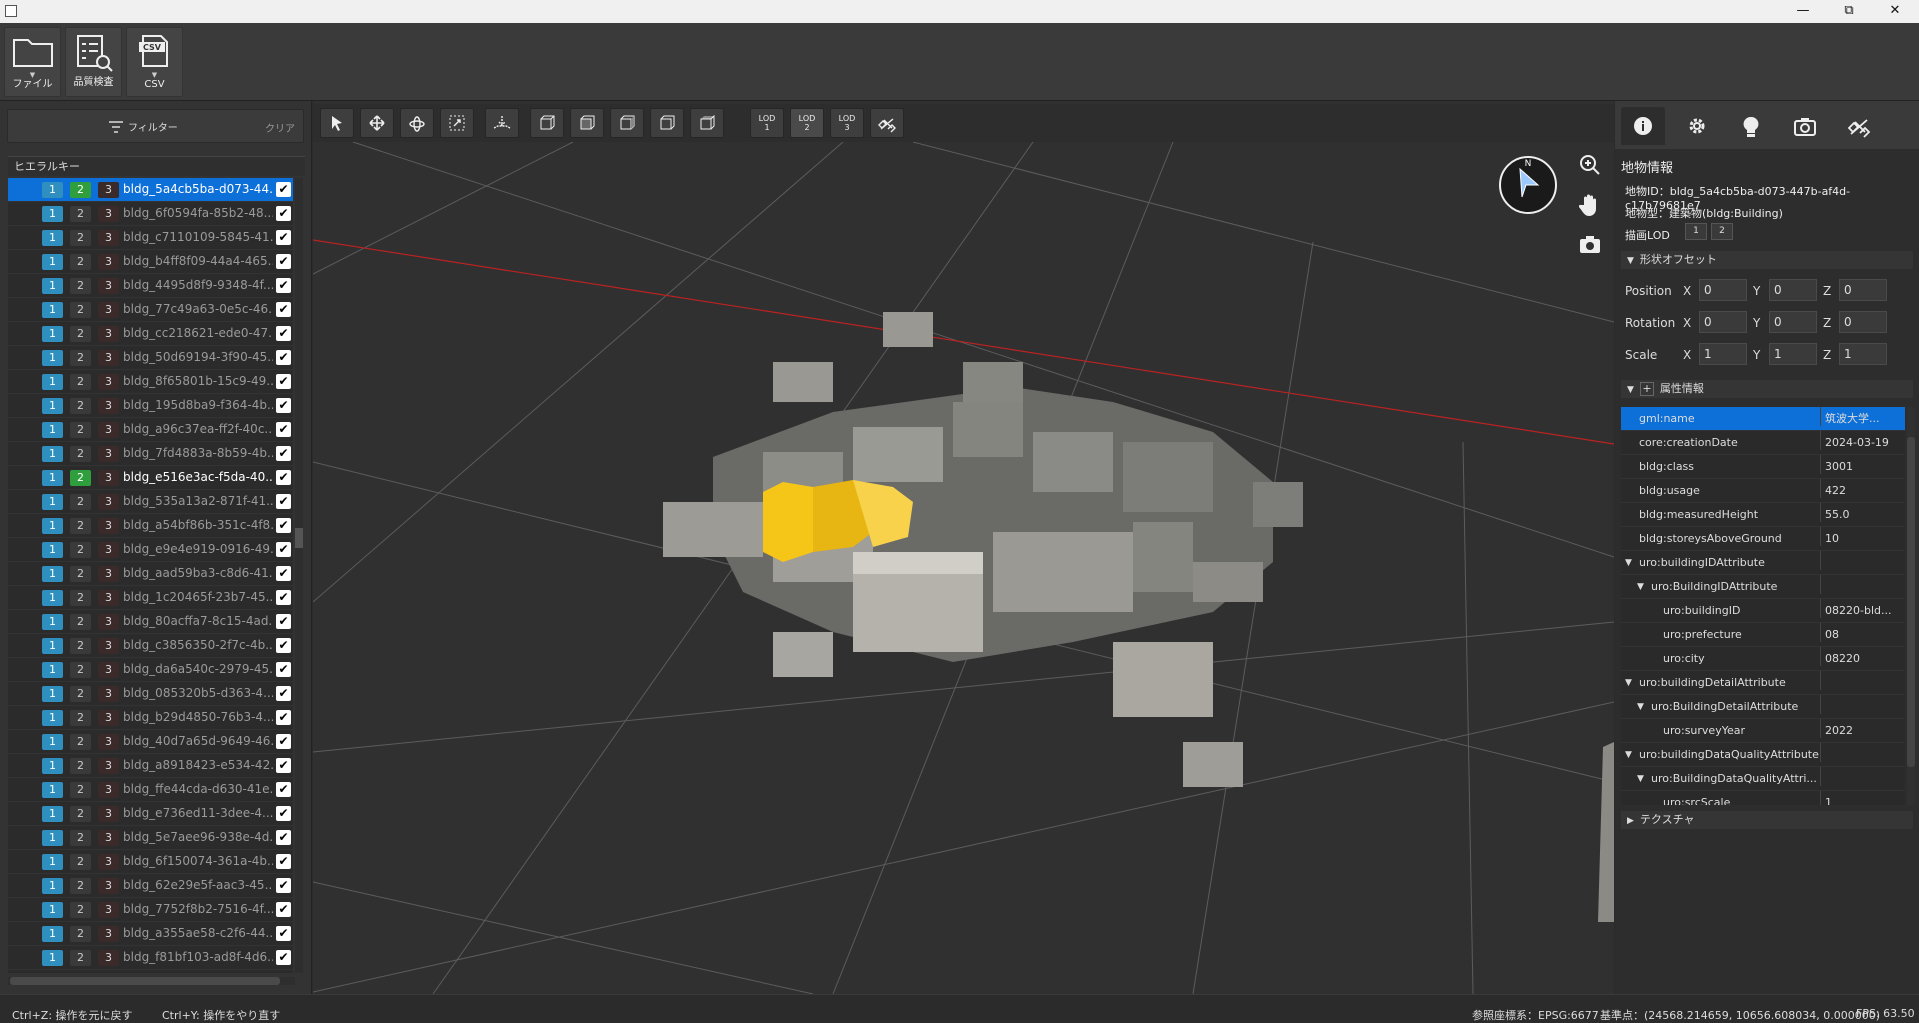 This screenshot has width=1919, height=1023. Describe the element at coordinates (1803, 11) in the screenshot. I see `minimize-button: —` at that location.